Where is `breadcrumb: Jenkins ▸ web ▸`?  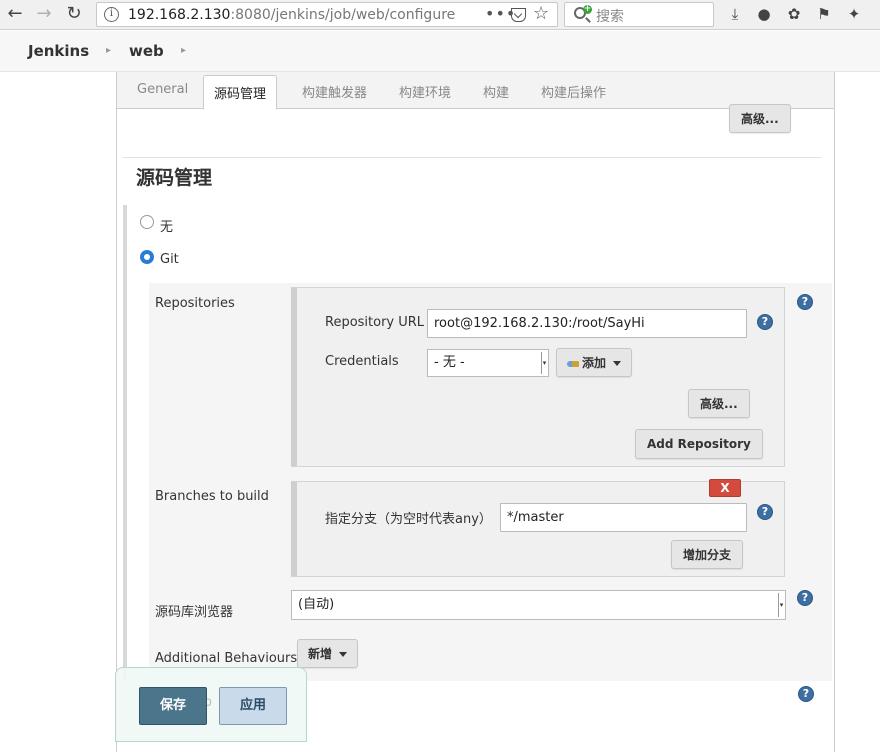 breadcrumb: Jenkins ▸ web ▸ is located at coordinates (440, 51).